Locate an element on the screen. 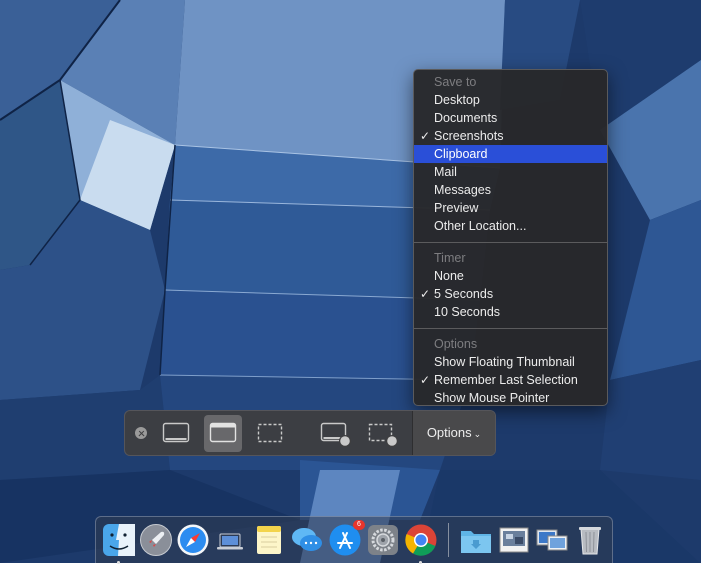 The image size is (701, 564). menu-header-save-to: Save to is located at coordinates (455, 82).